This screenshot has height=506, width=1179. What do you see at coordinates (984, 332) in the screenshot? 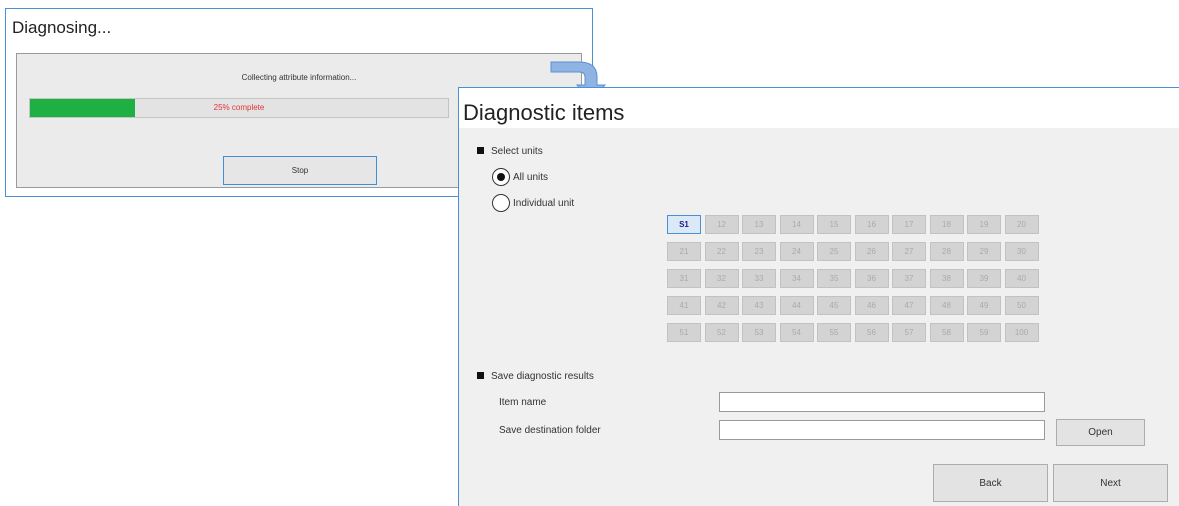
I see `unit-cell: 59` at bounding box center [984, 332].